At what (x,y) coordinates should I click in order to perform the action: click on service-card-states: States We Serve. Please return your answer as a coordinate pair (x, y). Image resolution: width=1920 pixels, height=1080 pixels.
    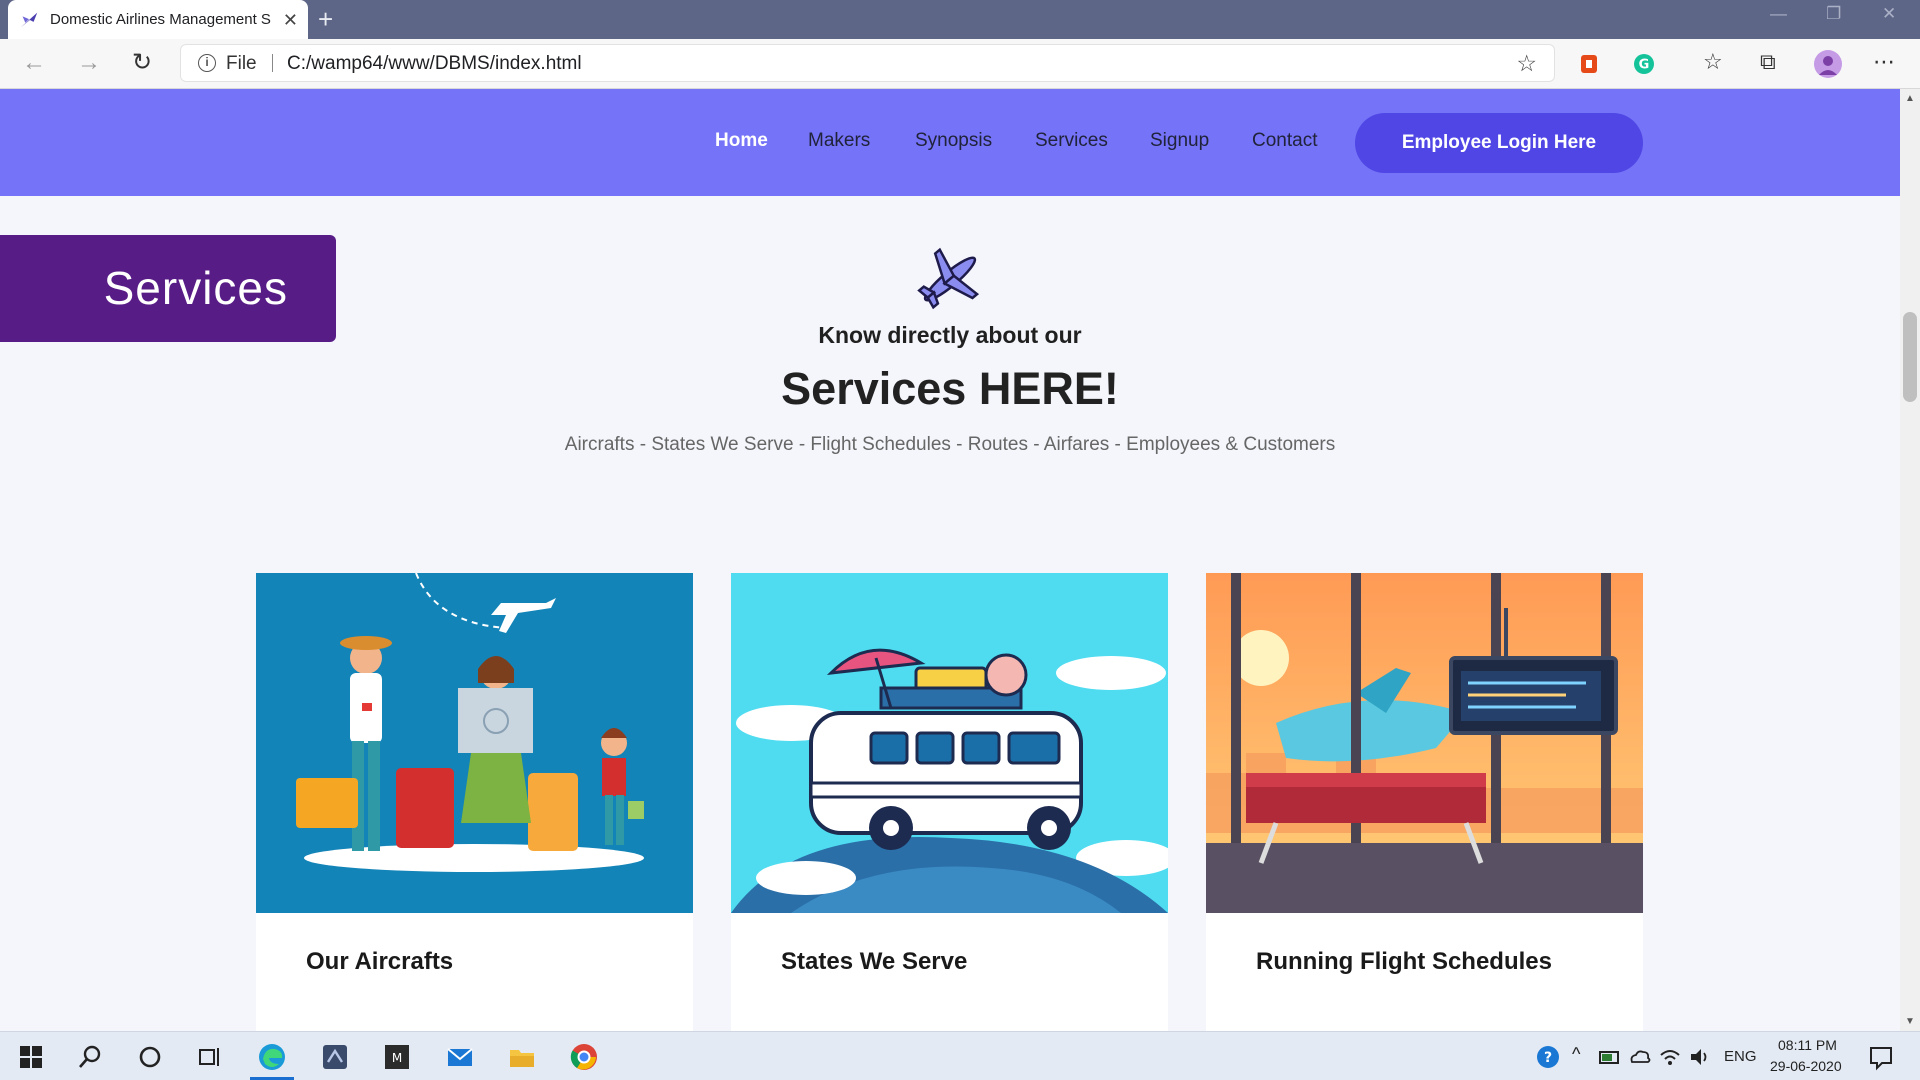
    Looking at the image, I should click on (949, 802).